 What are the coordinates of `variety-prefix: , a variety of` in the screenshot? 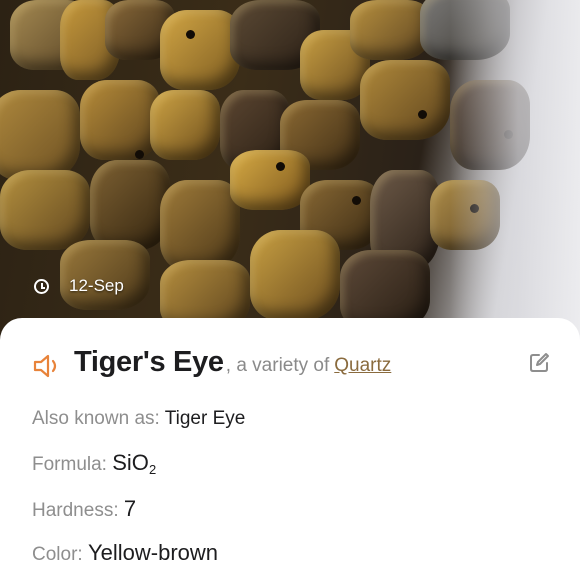 It's located at (277, 365).